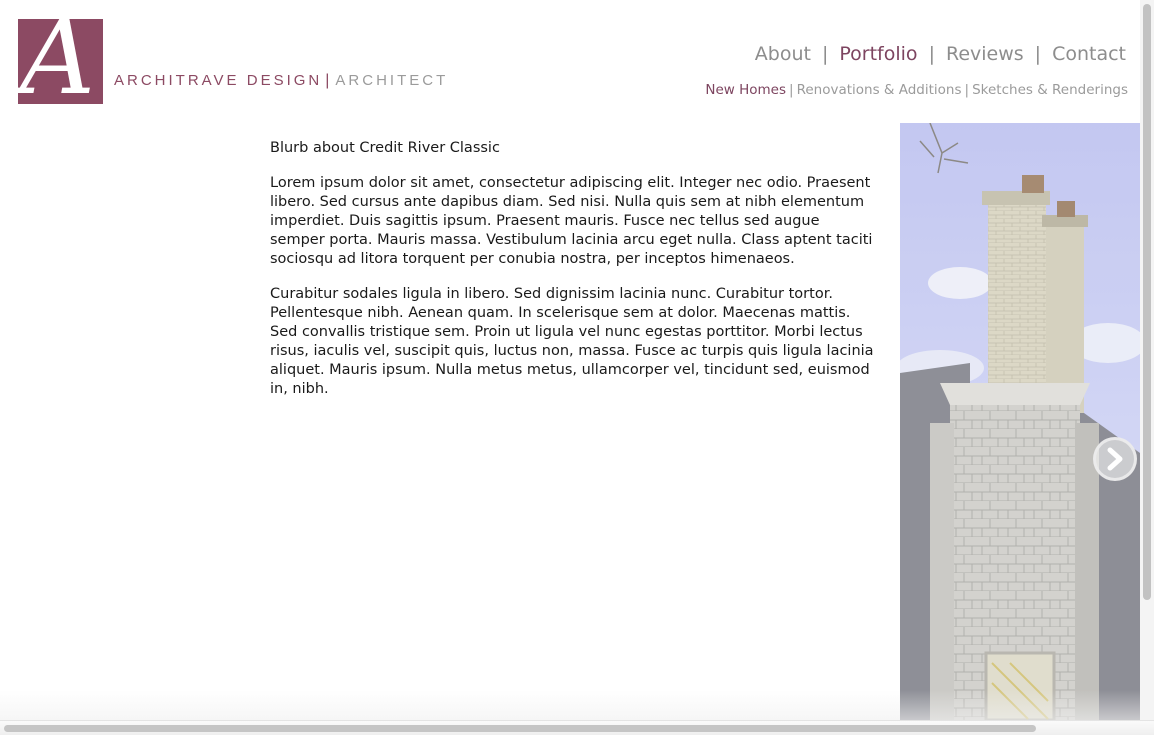 This screenshot has width=1154, height=735. Describe the element at coordinates (783, 54) in the screenshot. I see `nav-about: About` at that location.